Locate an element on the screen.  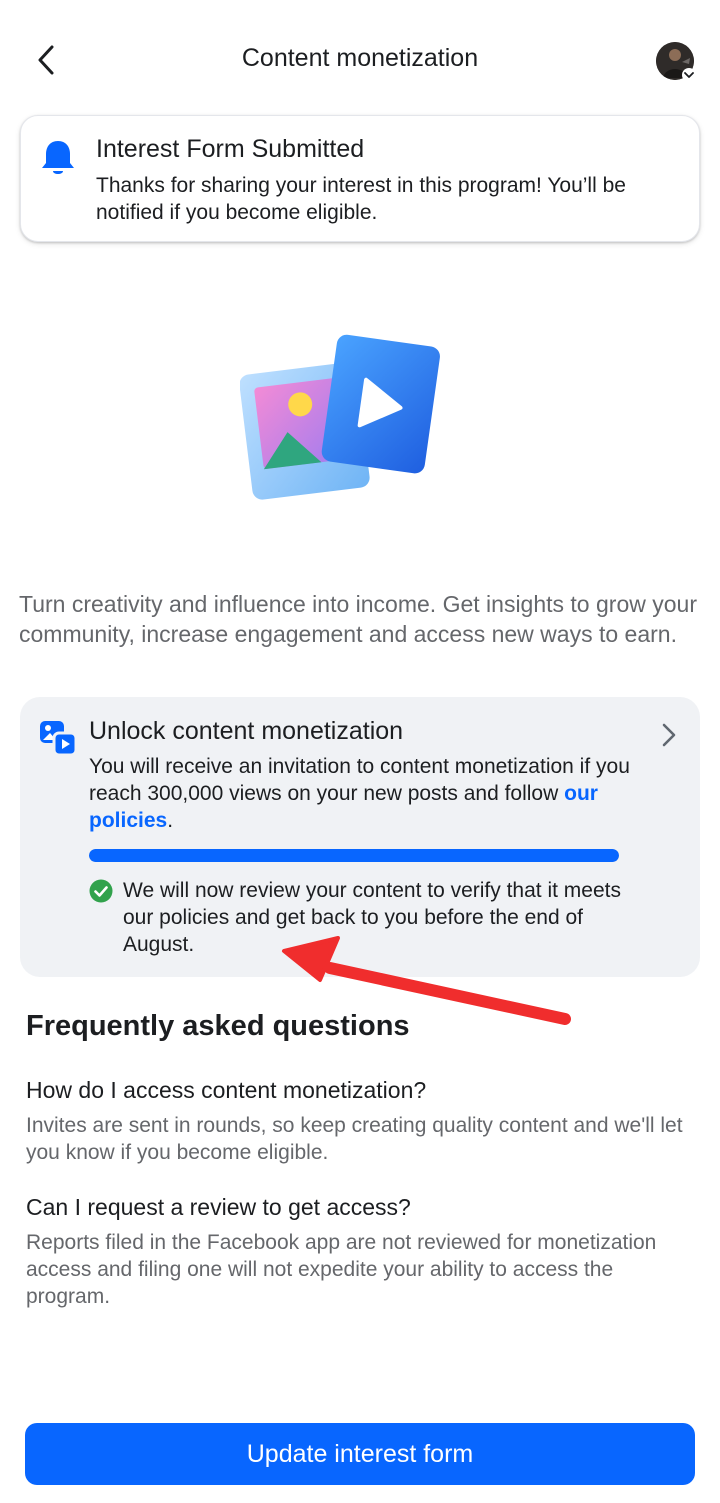
photo-video-illustration is located at coordinates (340, 417).